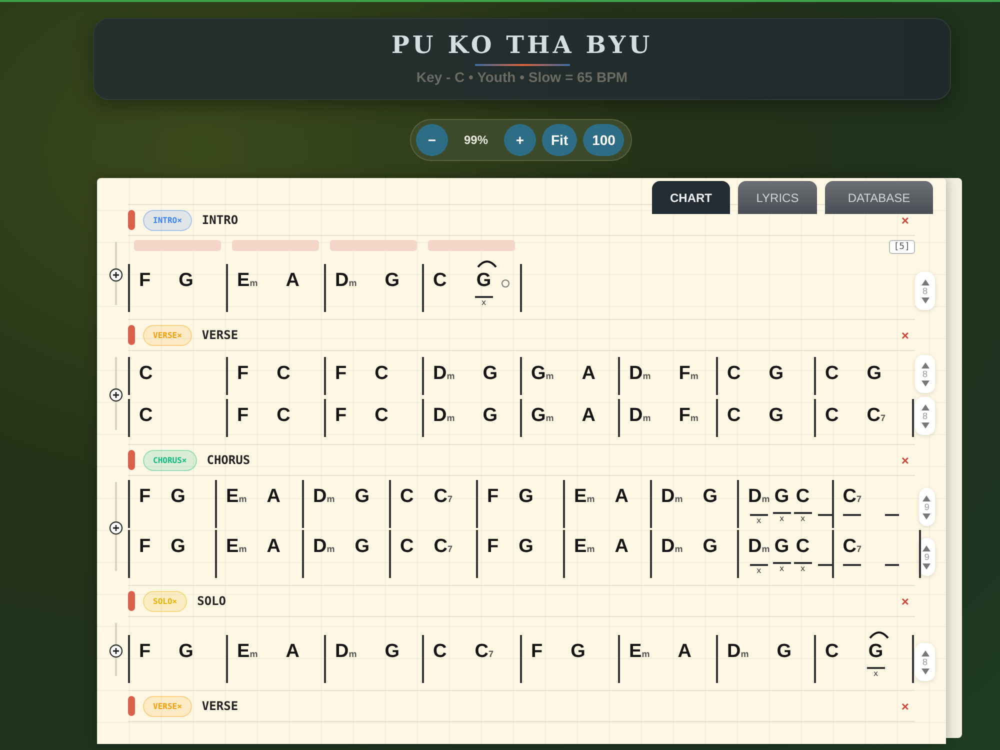 The image size is (1000, 750). What do you see at coordinates (691, 197) in the screenshot?
I see `tab: CHART` at bounding box center [691, 197].